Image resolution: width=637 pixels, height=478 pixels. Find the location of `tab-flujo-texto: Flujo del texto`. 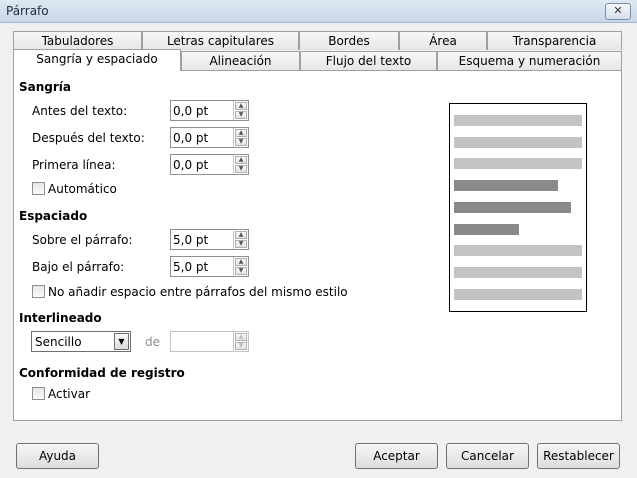

tab-flujo-texto: Flujo del texto is located at coordinates (368, 60).